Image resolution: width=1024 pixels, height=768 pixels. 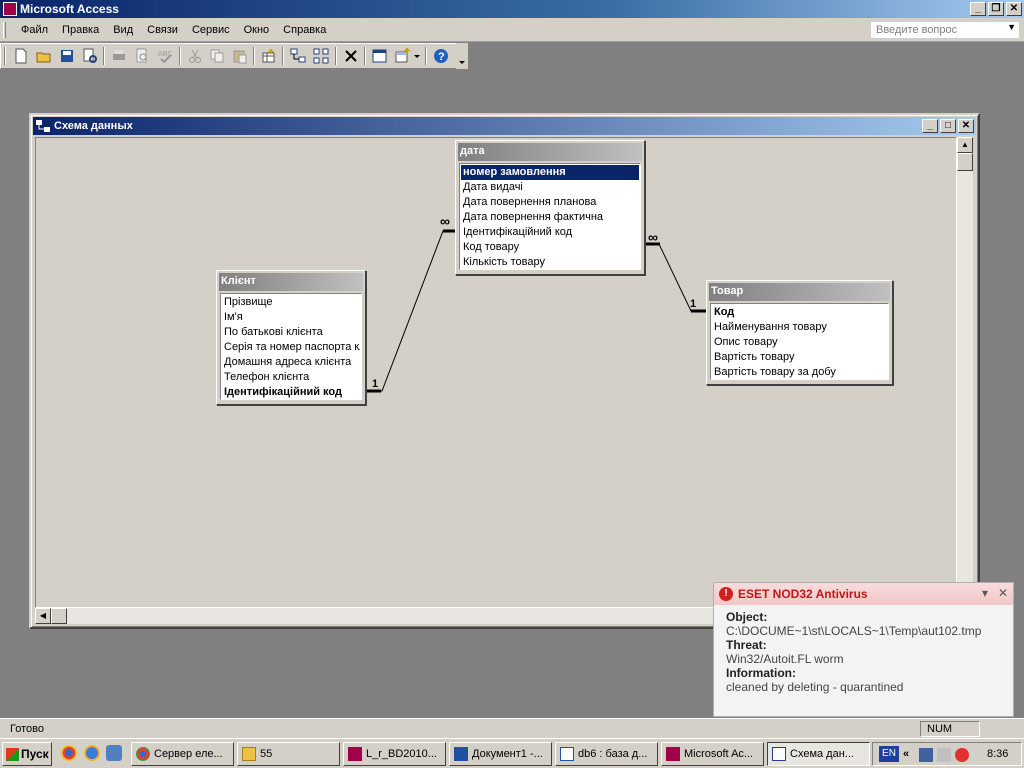 I want to click on cut-icon, so click(x=195, y=56).